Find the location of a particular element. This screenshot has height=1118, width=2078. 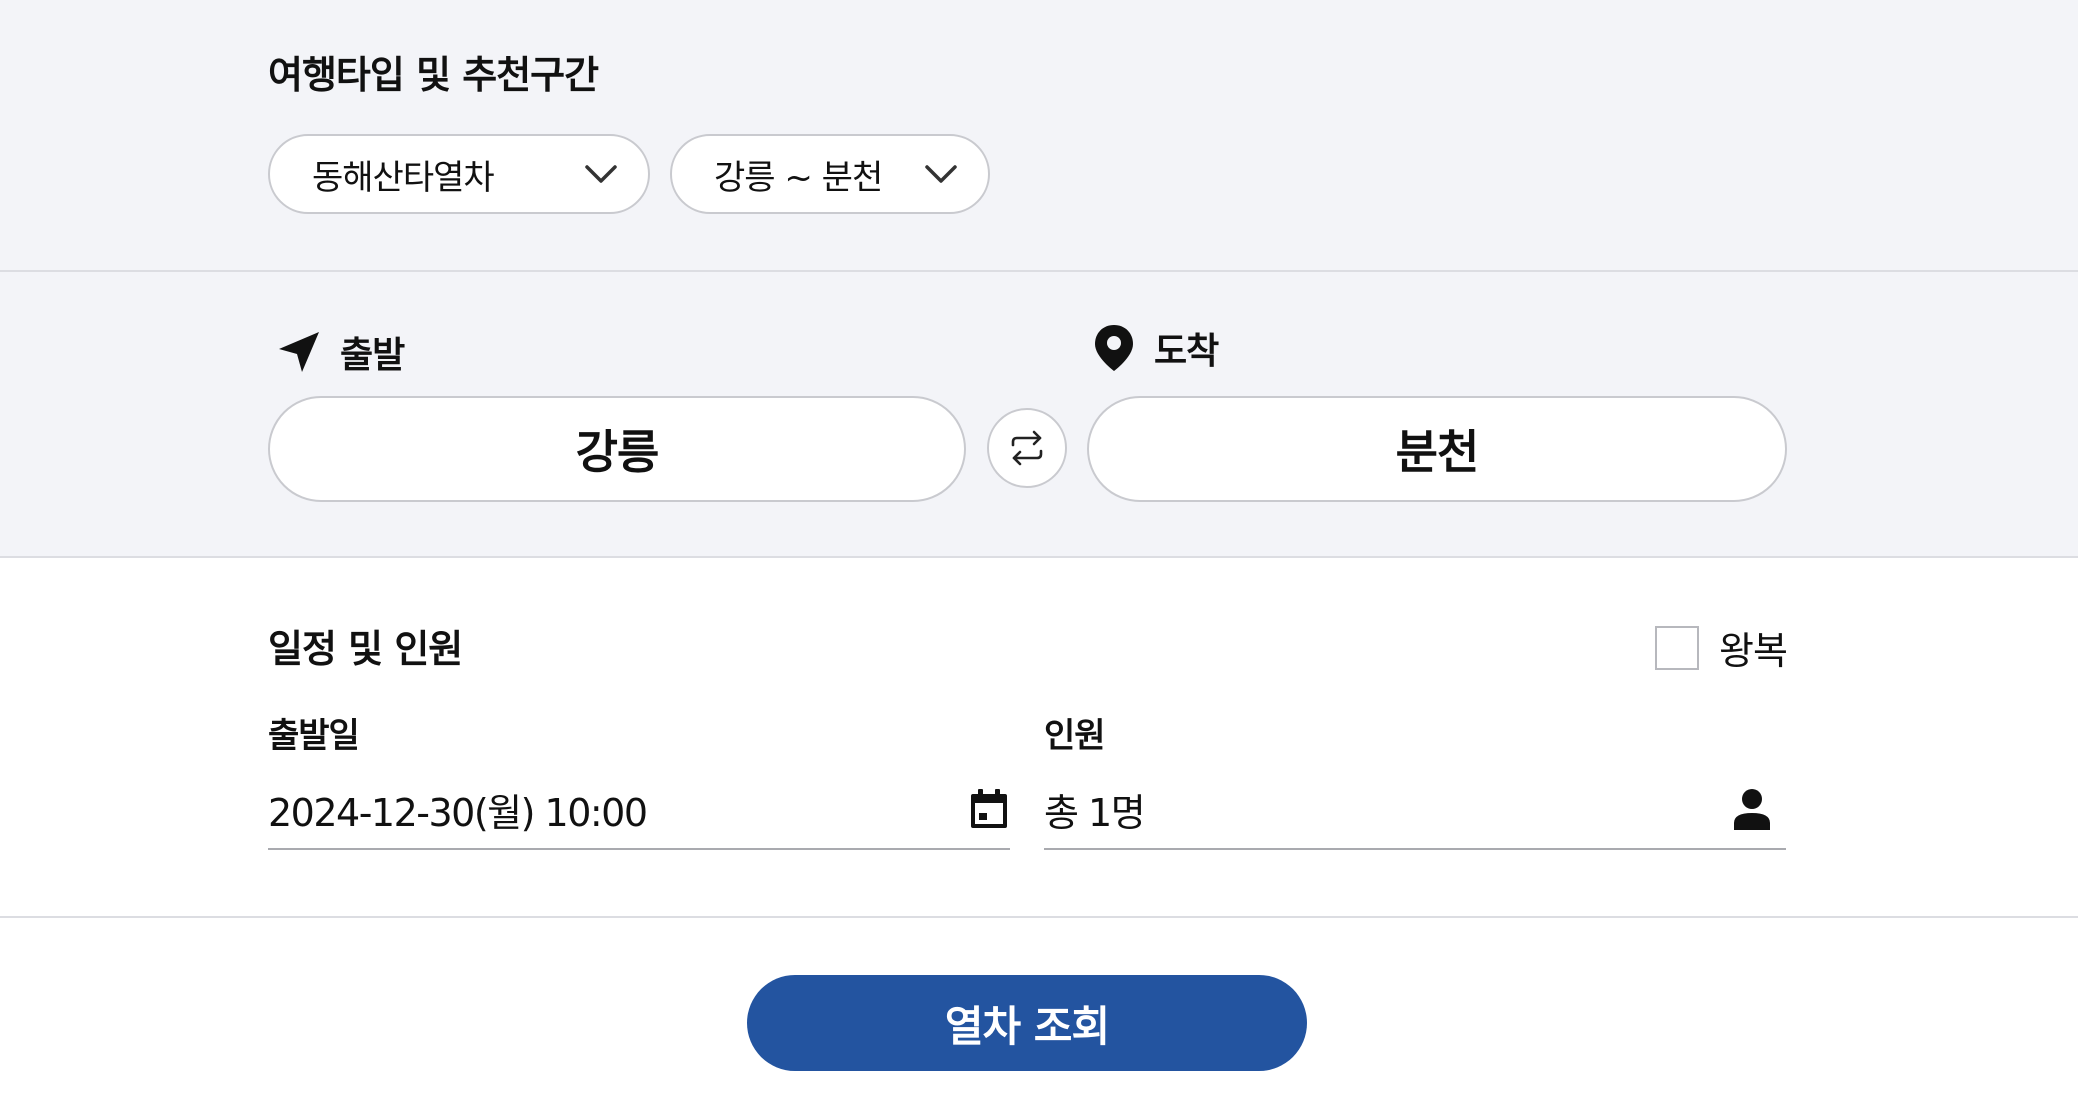

travel-type-select: 동해산타열차 is located at coordinates (459, 174).